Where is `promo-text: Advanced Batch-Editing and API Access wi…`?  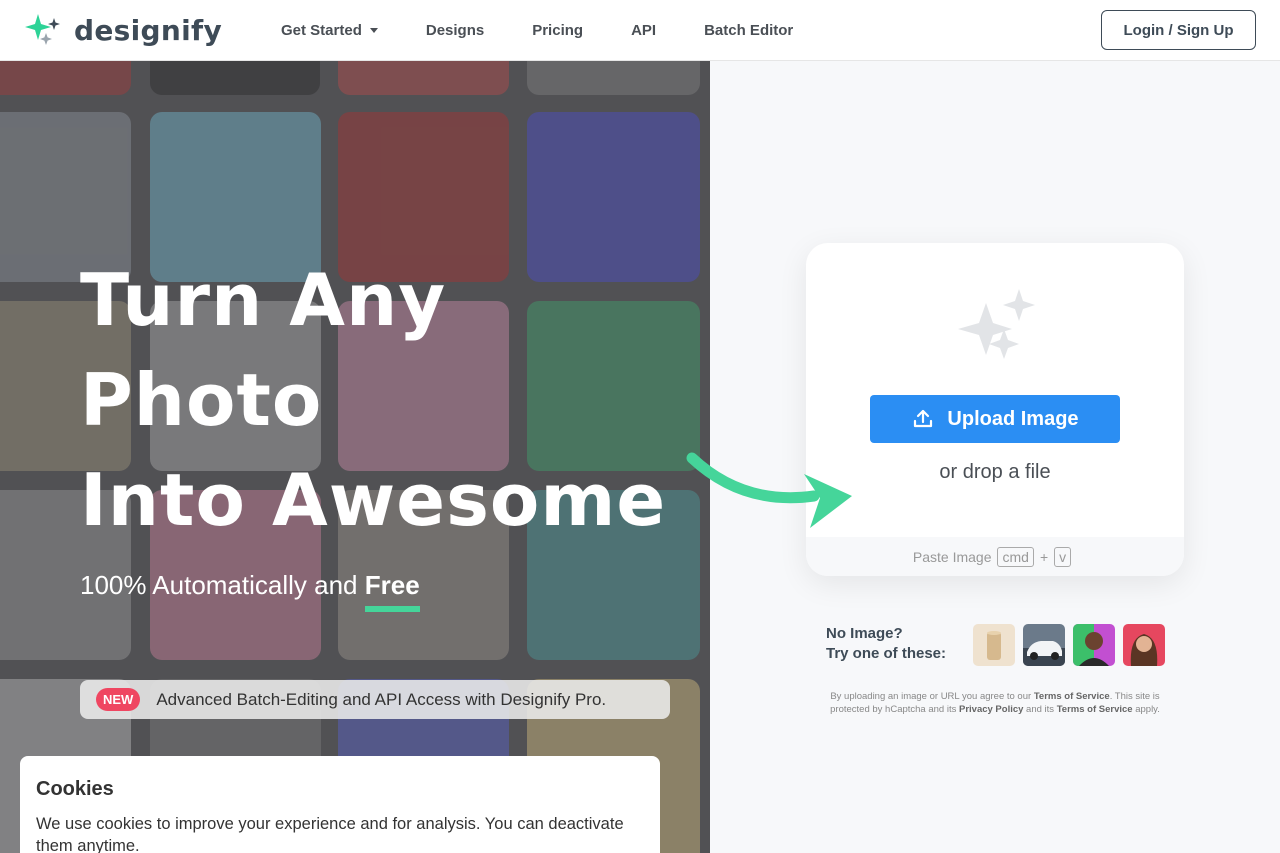
promo-text: Advanced Batch-Editing and API Access wi… is located at coordinates (381, 699).